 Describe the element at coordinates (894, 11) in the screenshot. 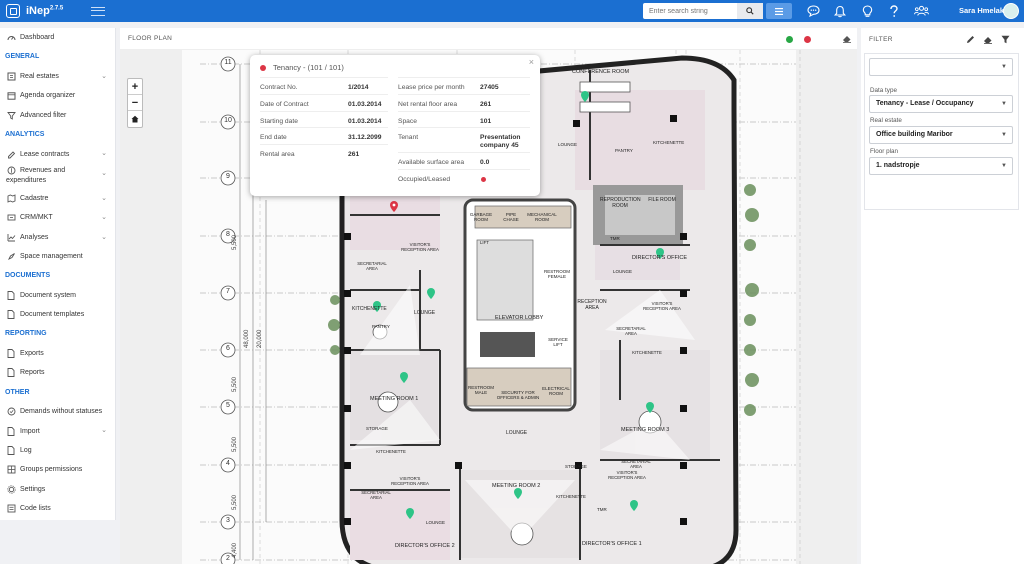

I see `help-button` at that location.